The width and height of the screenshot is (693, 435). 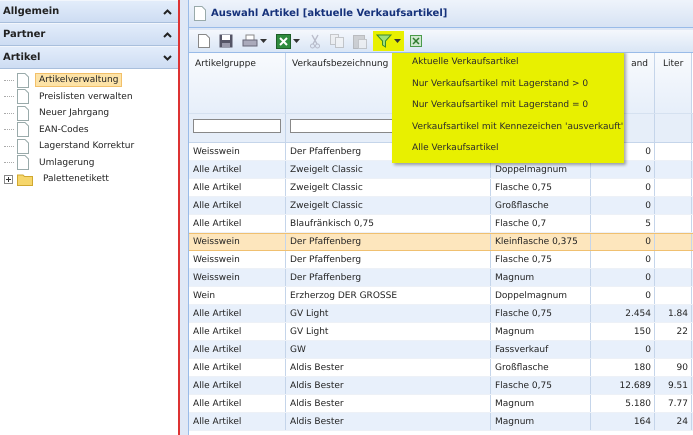 What do you see at coordinates (441, 206) in the screenshot?
I see `table-row: Alle Artikel Zweigelt Classic Großflasche 0` at bounding box center [441, 206].